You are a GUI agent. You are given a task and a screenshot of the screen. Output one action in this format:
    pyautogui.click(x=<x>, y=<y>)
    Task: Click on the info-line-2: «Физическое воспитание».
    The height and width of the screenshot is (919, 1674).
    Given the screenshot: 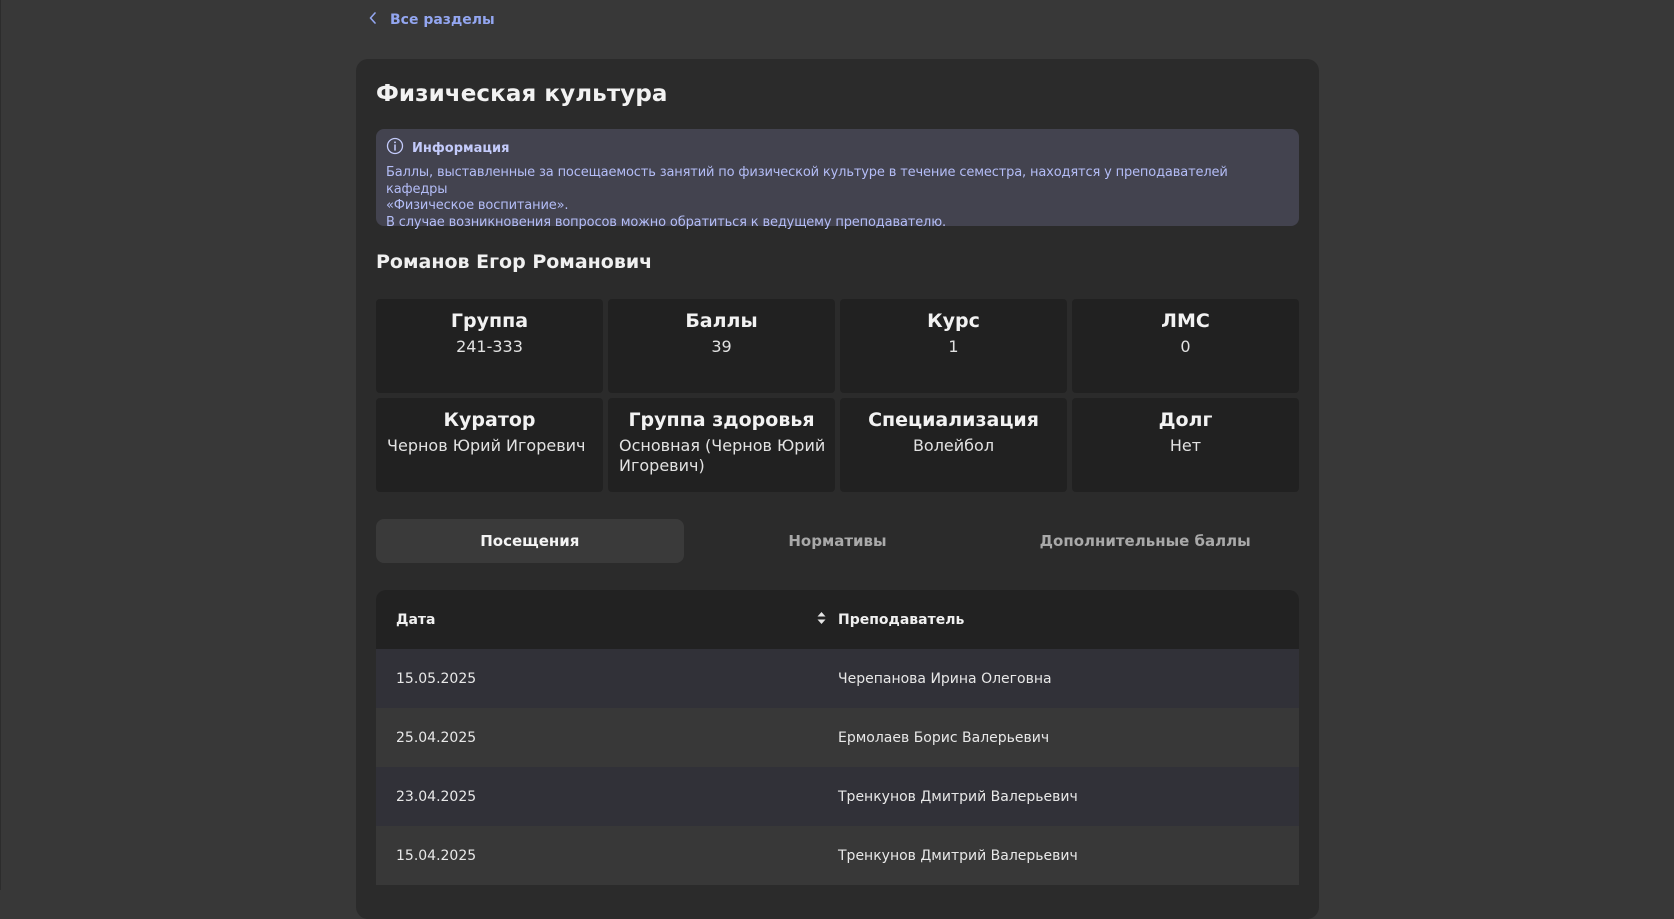 What is the action you would take?
    pyautogui.click(x=477, y=205)
    